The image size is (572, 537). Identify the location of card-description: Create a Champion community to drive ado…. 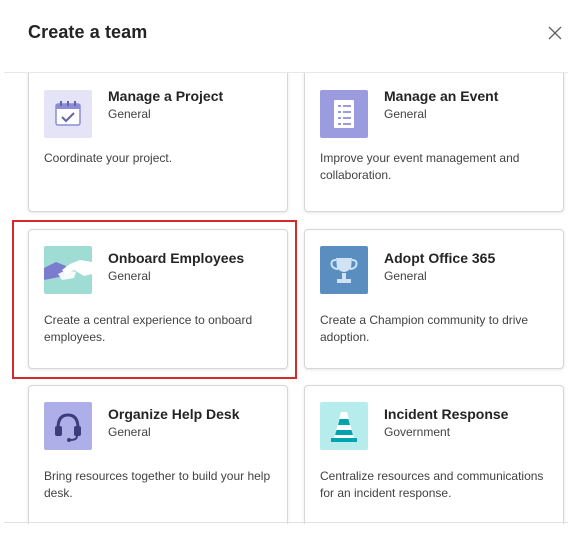
(424, 328).